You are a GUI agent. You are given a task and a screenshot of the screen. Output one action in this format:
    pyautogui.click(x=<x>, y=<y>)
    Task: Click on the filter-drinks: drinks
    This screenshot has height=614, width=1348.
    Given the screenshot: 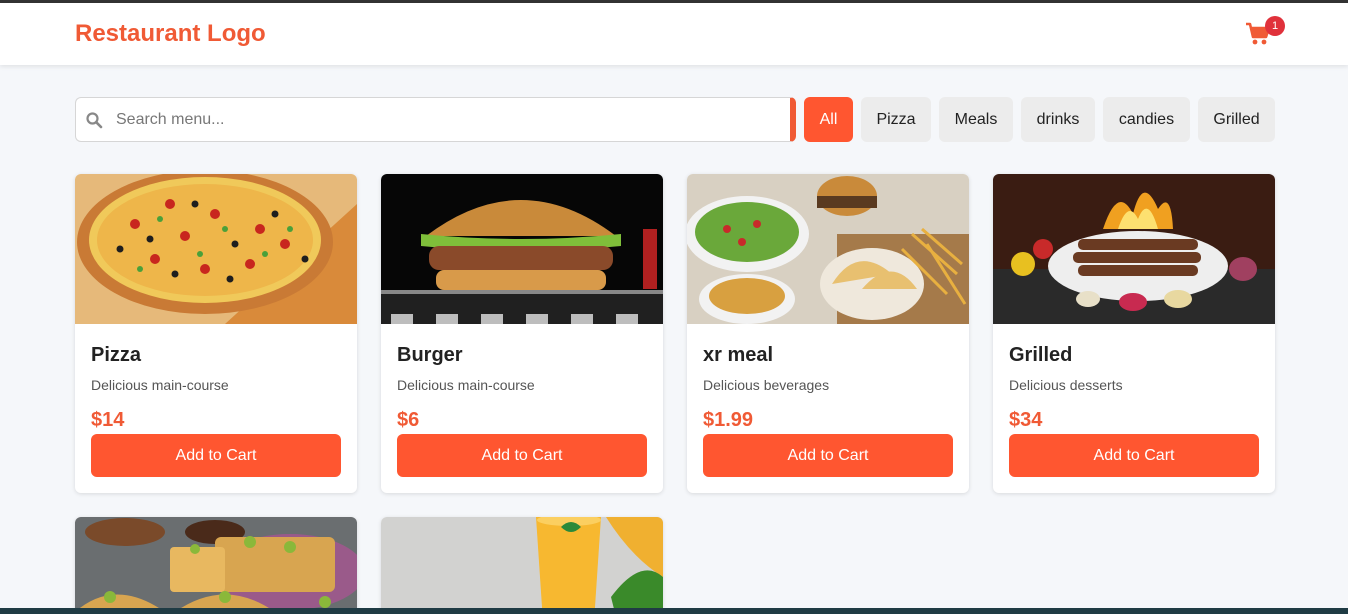 What is the action you would take?
    pyautogui.click(x=1058, y=119)
    